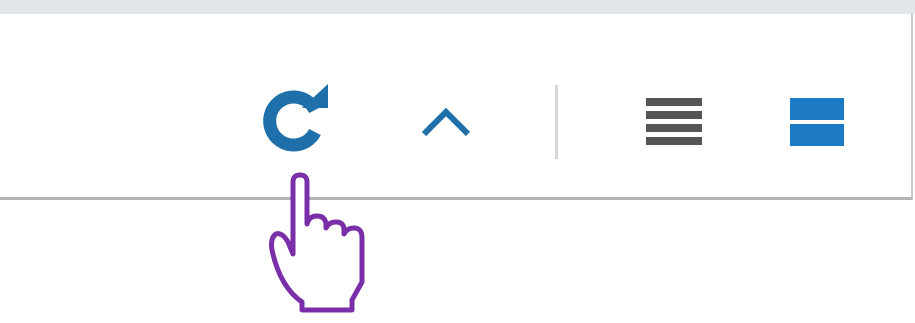 The image size is (915, 323). I want to click on split-view-icon, so click(817, 122).